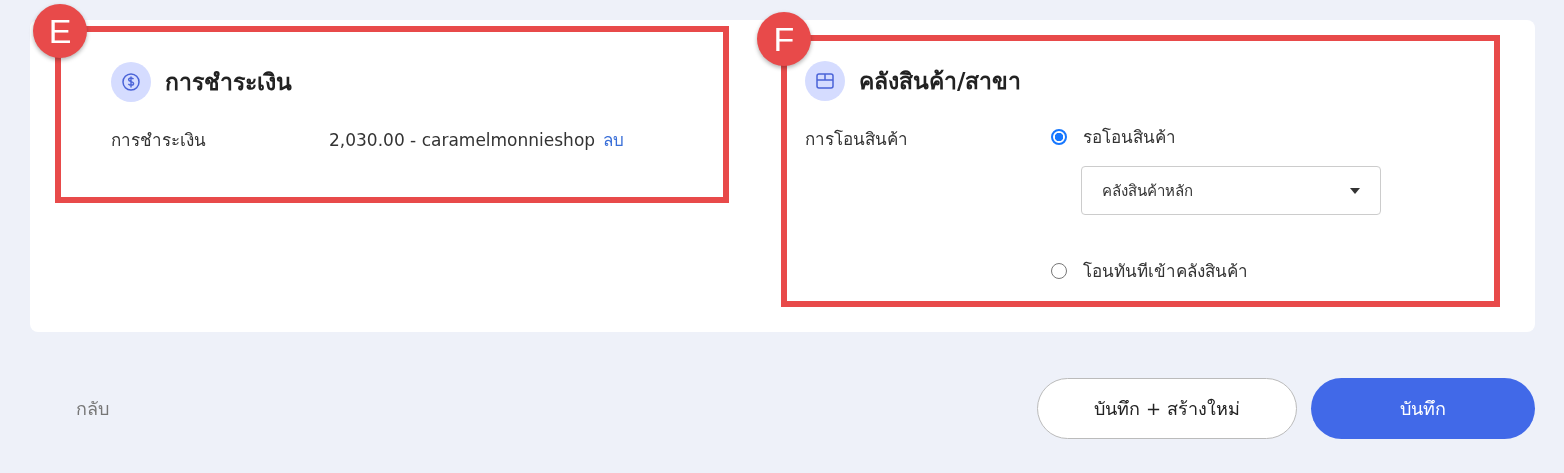  I want to click on save-button: บันทึก, so click(1423, 408).